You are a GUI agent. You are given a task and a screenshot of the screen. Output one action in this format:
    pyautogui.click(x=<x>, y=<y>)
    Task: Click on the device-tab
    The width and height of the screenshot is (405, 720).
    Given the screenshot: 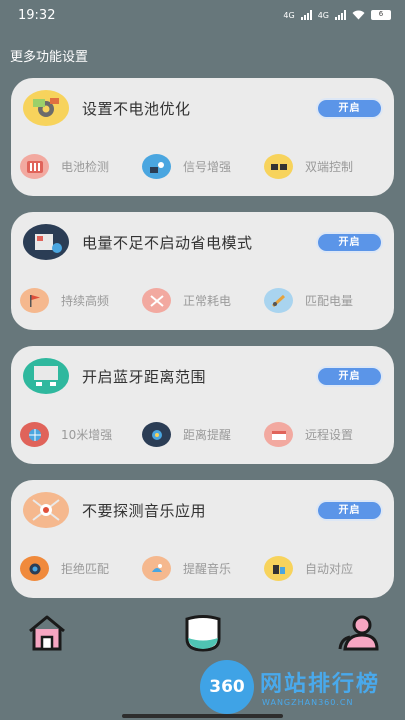 What is the action you would take?
    pyautogui.click(x=203, y=633)
    